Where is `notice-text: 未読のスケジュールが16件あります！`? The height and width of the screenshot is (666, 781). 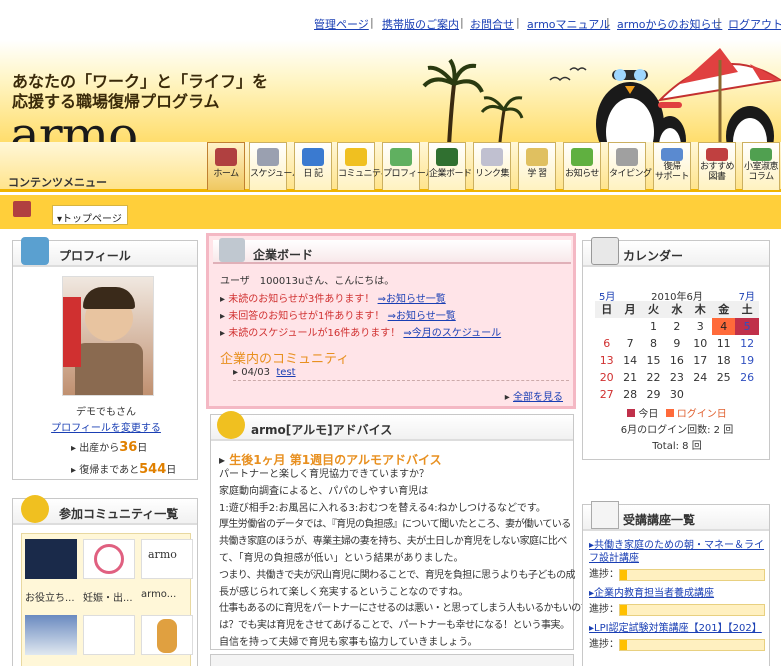 notice-text: 未読のスケジュールが16件あります！ is located at coordinates (314, 333).